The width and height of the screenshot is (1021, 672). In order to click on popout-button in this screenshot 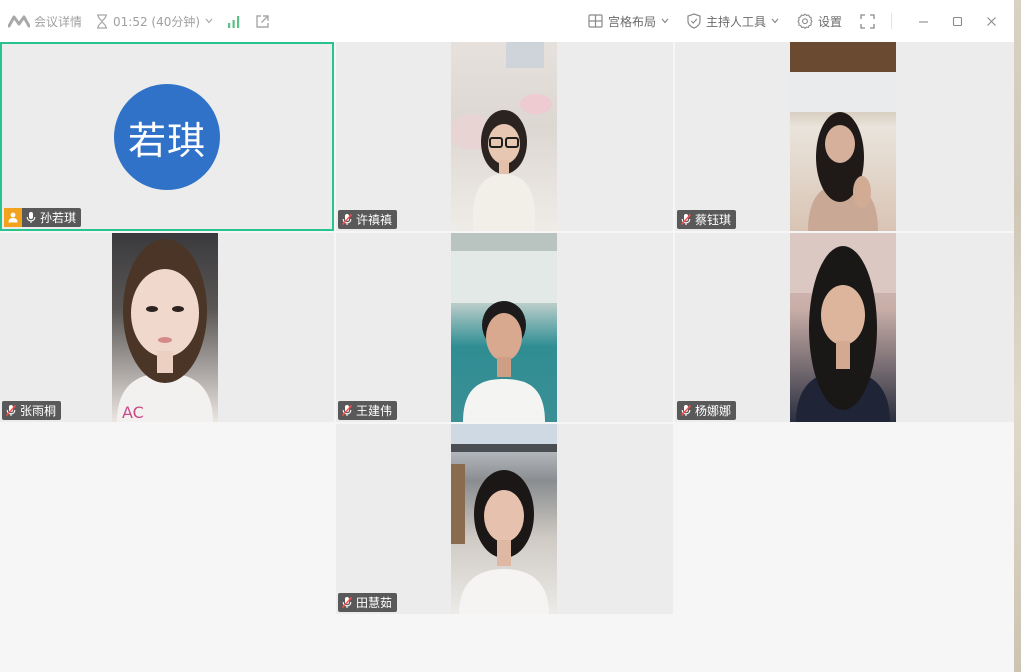, I will do `click(262, 21)`.